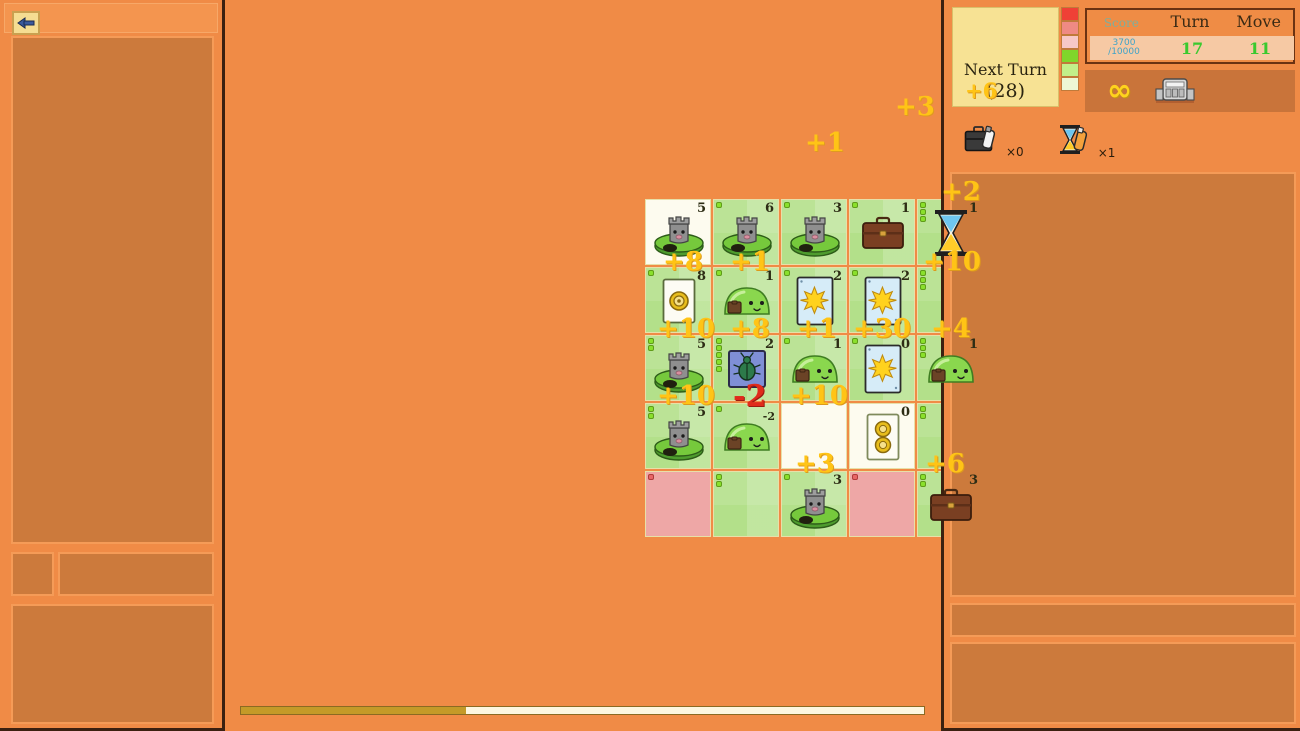 The height and width of the screenshot is (731, 1300). I want to click on tile-value: 0, so click(905, 344).